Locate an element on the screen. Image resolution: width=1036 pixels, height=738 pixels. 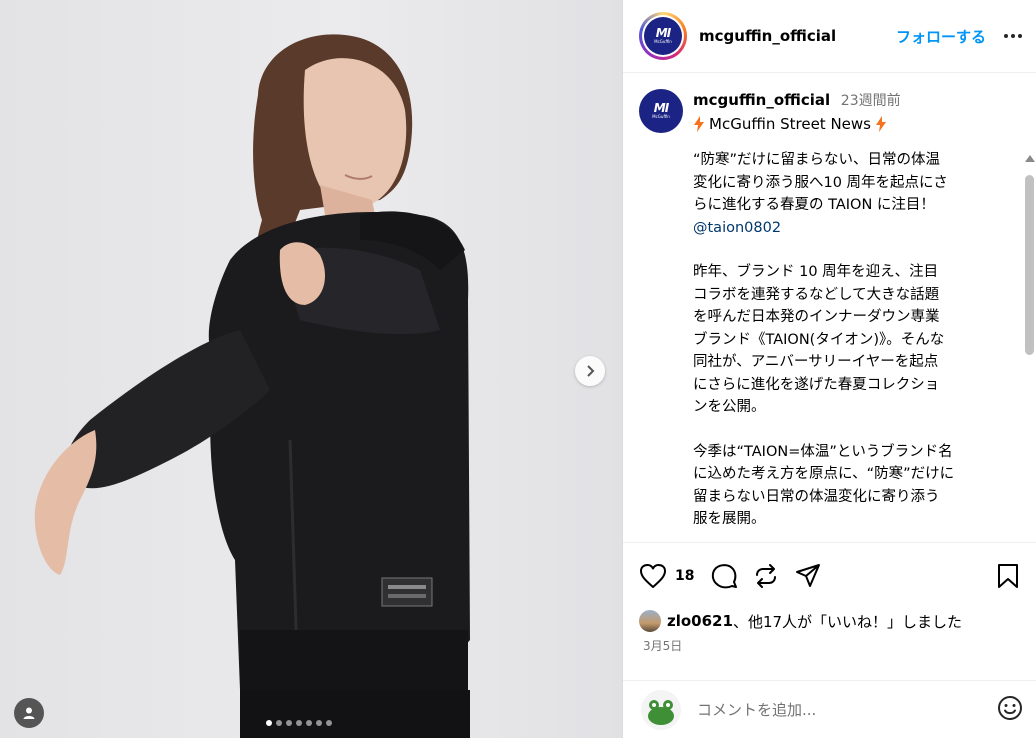
send-button is located at coordinates (808, 576).